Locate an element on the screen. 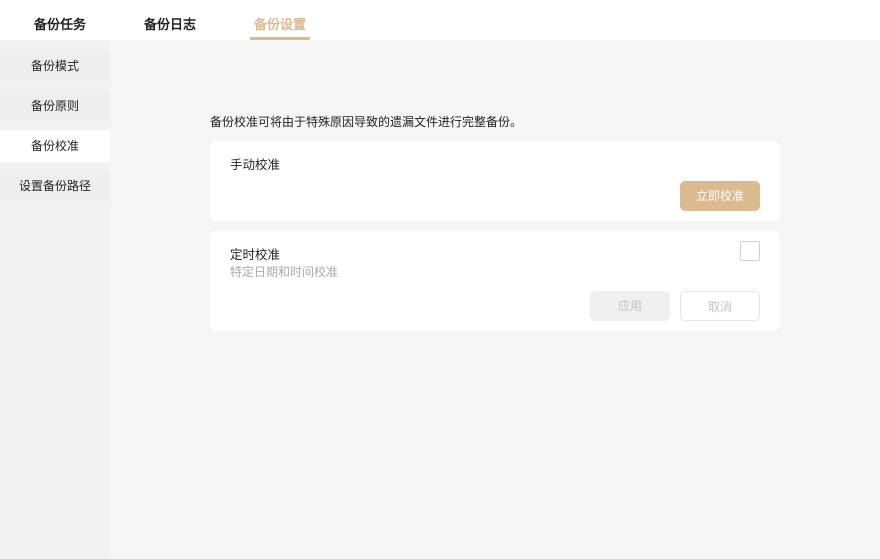 Image resolution: width=880 pixels, height=559 pixels. sidebar-item-backup-calibration: 备份校准 is located at coordinates (55, 146).